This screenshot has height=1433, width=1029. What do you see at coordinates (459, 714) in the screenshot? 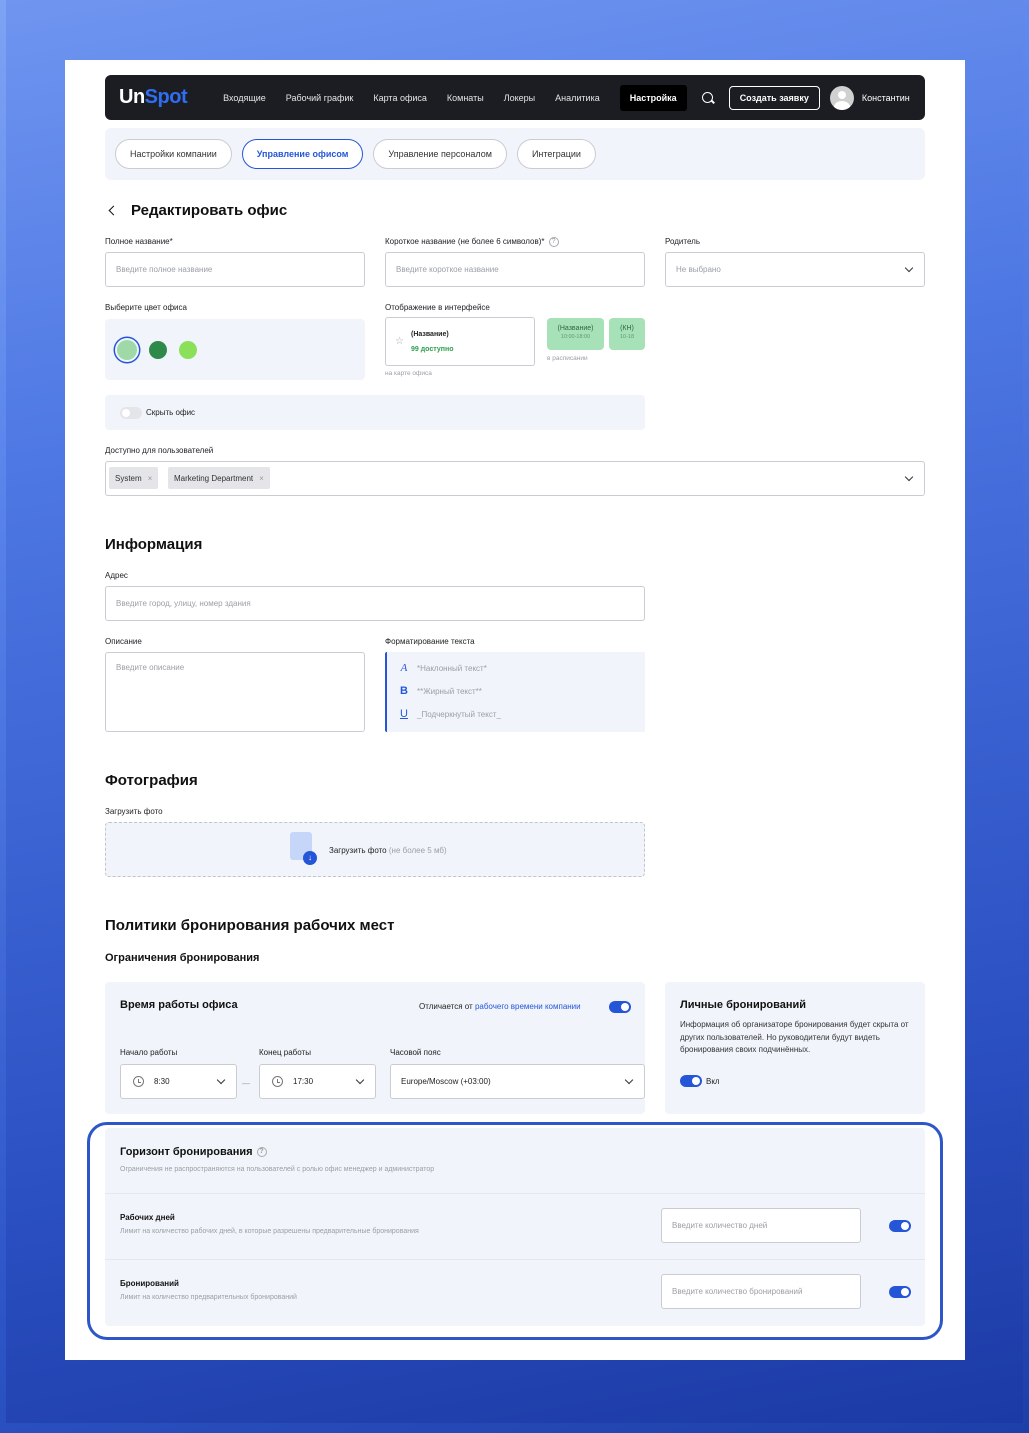
I see `format-example: _Подчеркнутый текст_` at bounding box center [459, 714].